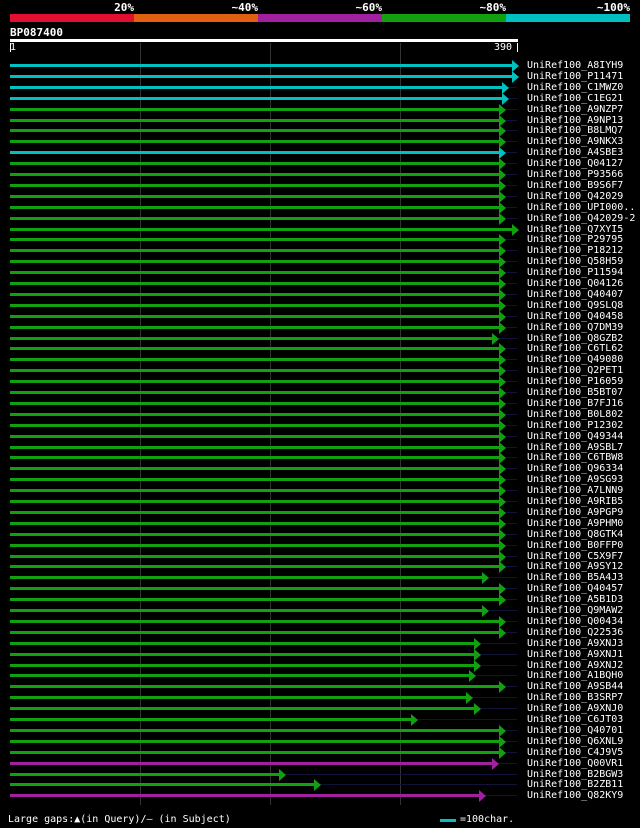 Image resolution: width=640 pixels, height=828 pixels. I want to click on hit-label: UniRef100_P12302, so click(575, 425).